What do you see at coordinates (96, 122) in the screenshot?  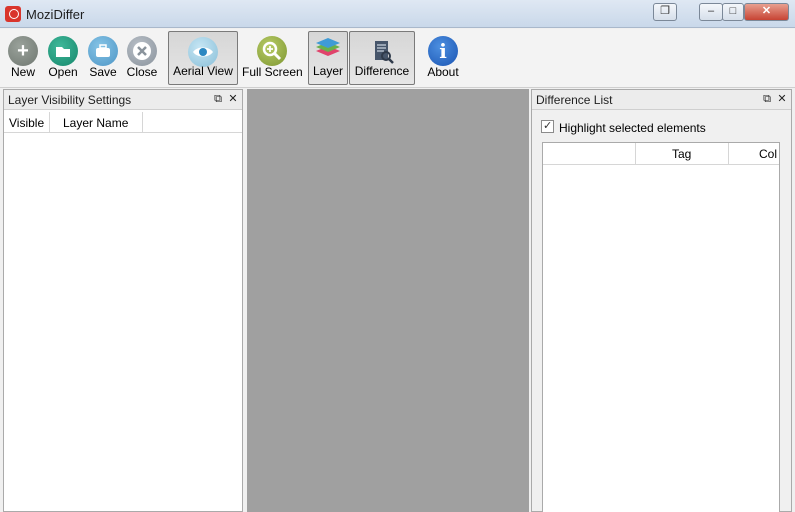 I see `column-layer-name: Layer Name` at bounding box center [96, 122].